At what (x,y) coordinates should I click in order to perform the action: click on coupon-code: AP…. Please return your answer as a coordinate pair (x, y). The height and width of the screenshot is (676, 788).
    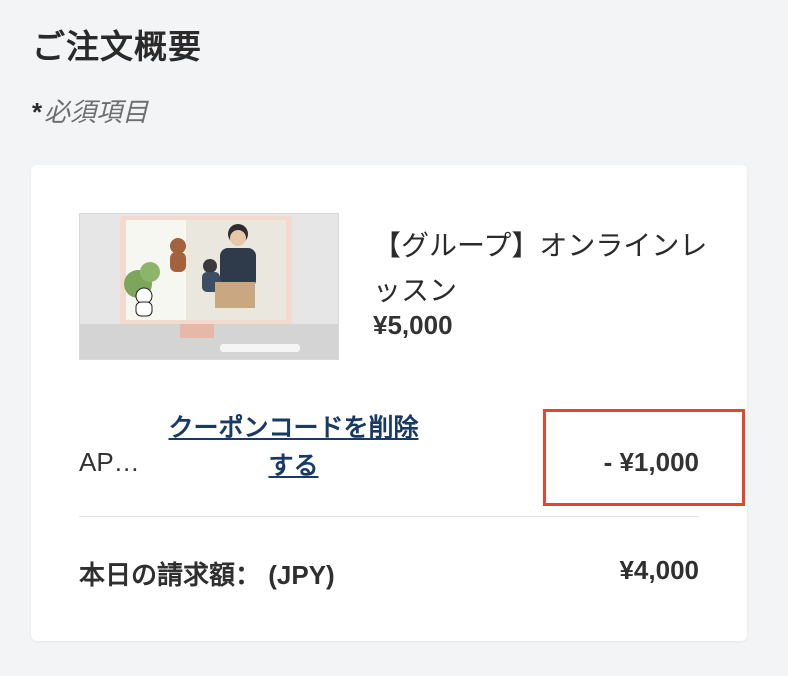
    Looking at the image, I should click on (109, 462).